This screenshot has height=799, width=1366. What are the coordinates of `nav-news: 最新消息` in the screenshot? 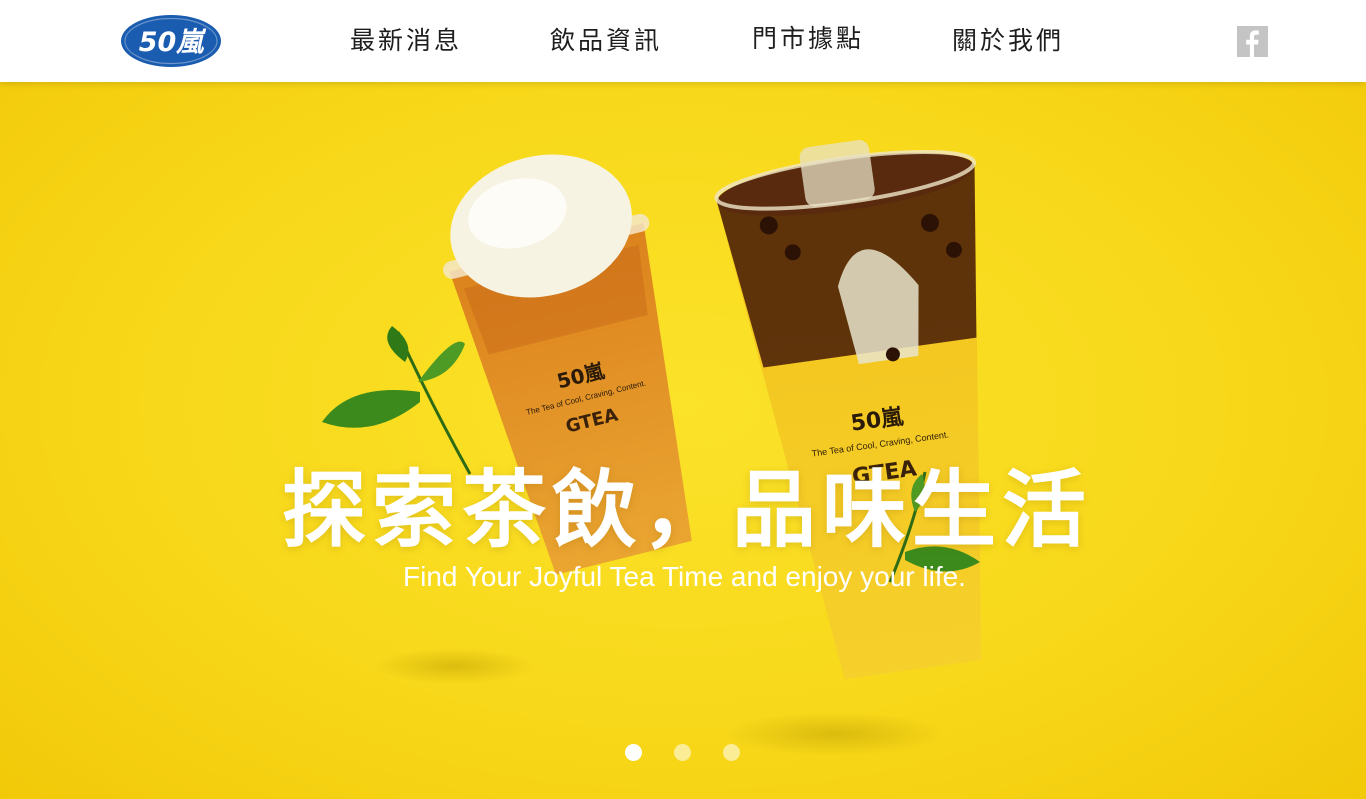 It's located at (406, 41).